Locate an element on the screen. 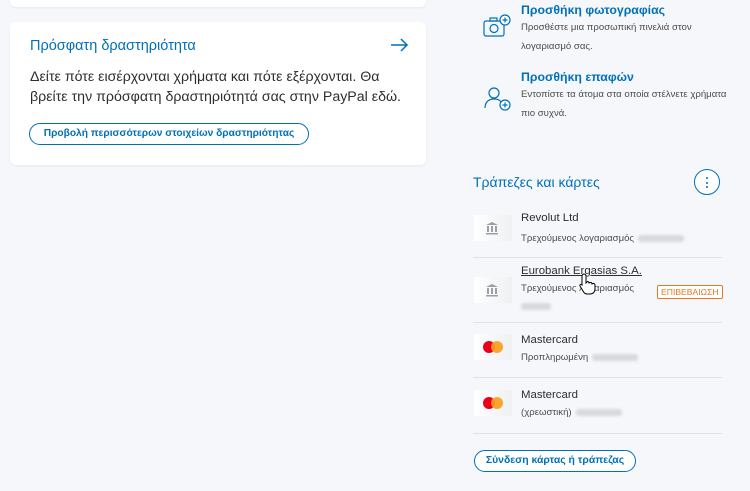 This screenshot has width=750, height=491. camera-plus-icon is located at coordinates (497, 25).